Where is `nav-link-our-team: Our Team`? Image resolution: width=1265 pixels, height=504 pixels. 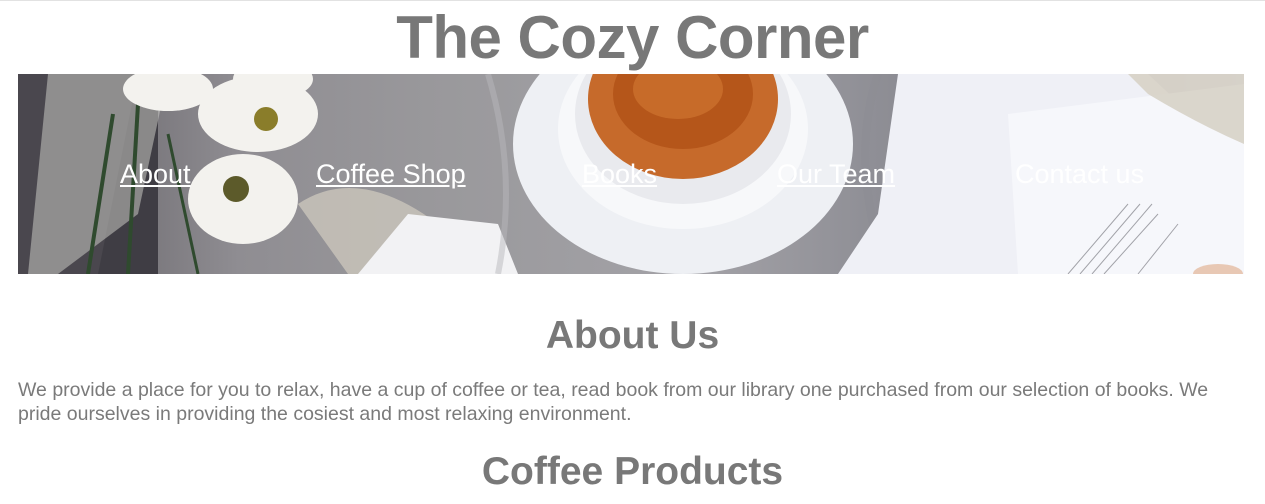
nav-link-our-team: Our Team is located at coordinates (836, 174).